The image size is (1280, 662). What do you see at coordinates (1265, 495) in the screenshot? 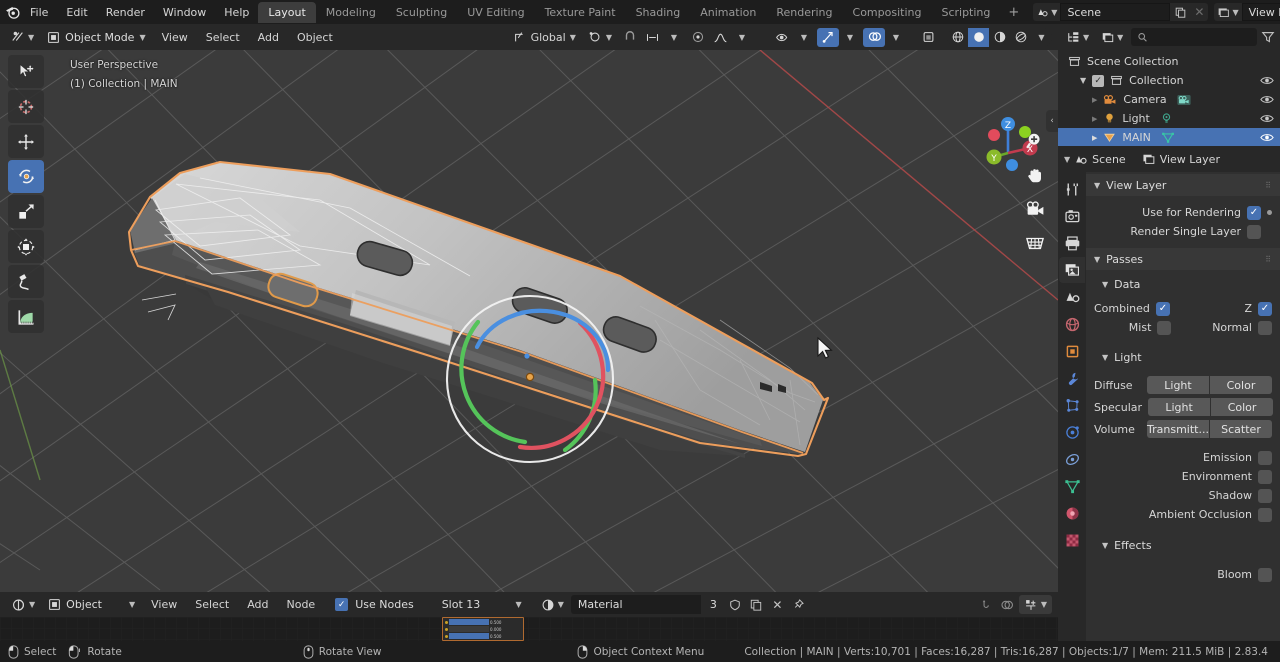
I see `shadow-checkbox` at bounding box center [1265, 495].